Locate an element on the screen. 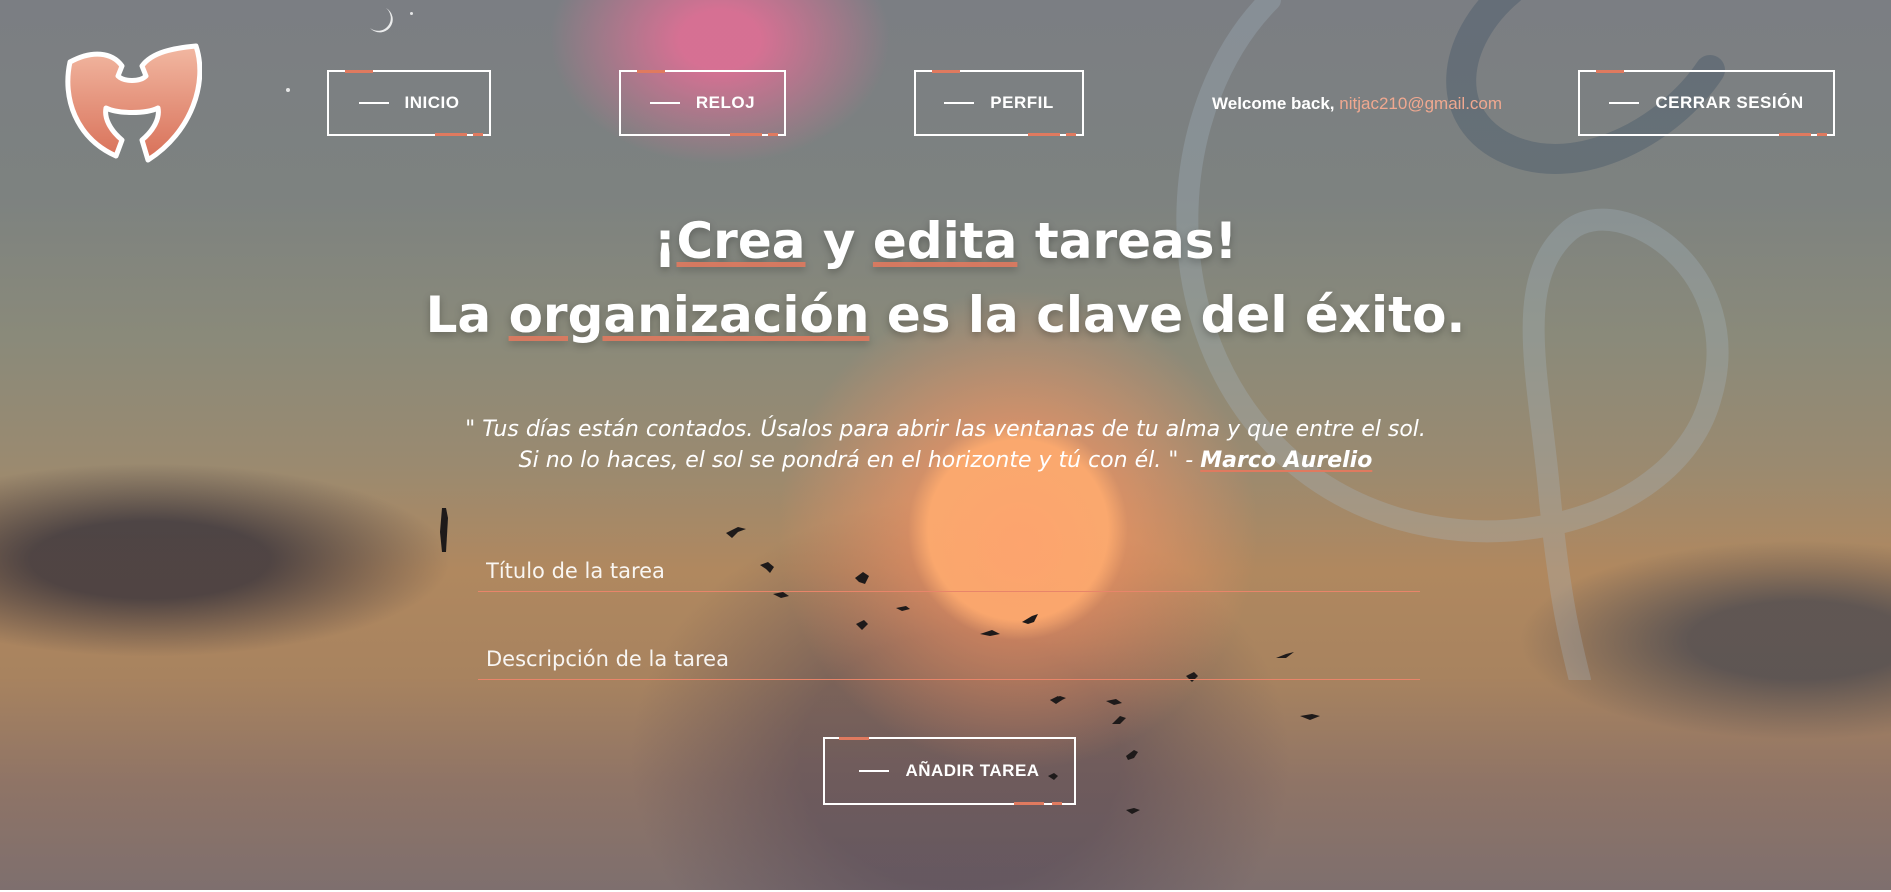 The width and height of the screenshot is (1891, 892). welcome-message: Welcome back, nitjac210@gmail.com is located at coordinates (1357, 104).